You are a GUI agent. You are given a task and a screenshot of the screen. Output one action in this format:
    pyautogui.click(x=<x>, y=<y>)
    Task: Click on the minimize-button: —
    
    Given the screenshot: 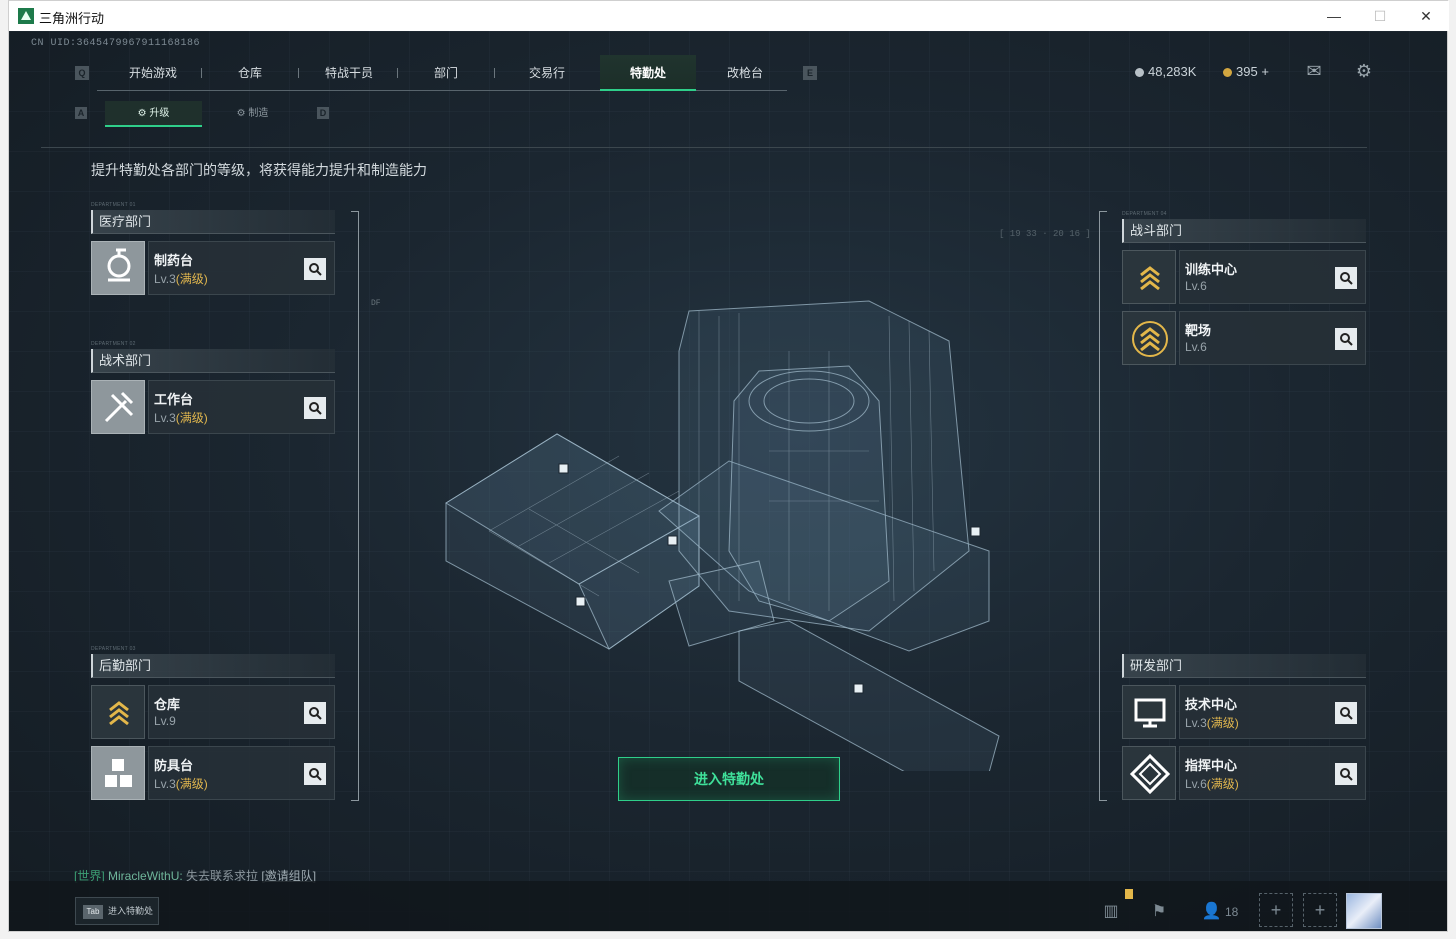 What is the action you would take?
    pyautogui.click(x=1334, y=16)
    